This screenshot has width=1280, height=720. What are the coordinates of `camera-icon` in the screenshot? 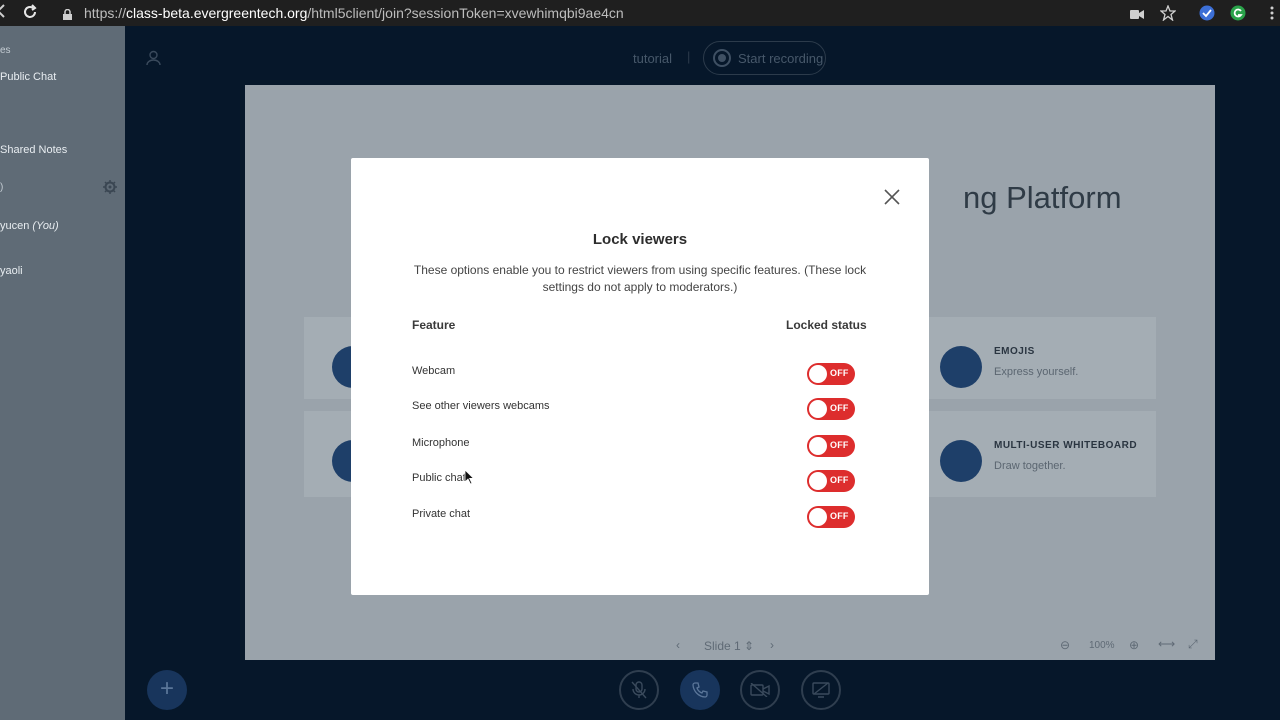 It's located at (1137, 16).